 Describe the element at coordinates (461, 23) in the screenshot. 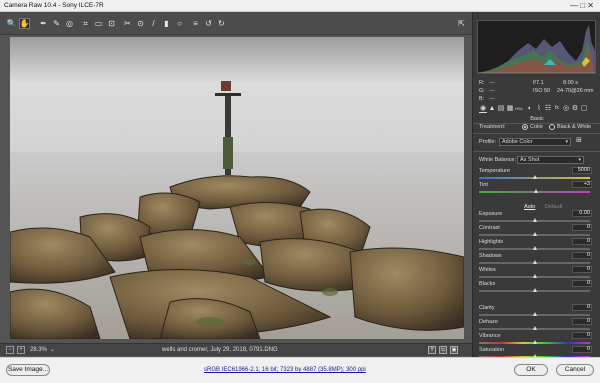

I see `fullscreen-toggle-icon: ⇱` at that location.